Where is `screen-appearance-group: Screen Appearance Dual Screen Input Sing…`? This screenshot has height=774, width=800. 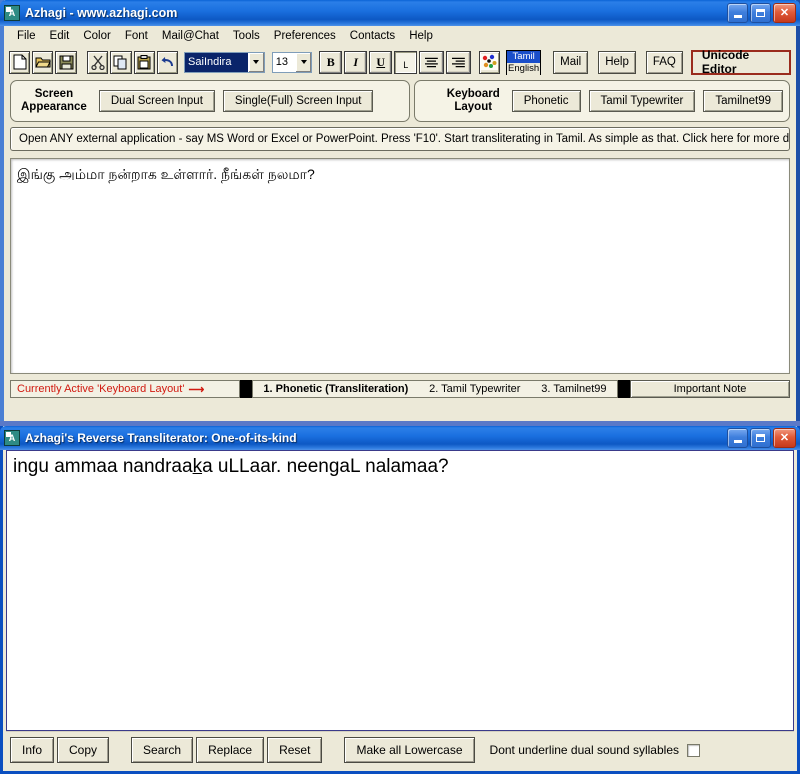
screen-appearance-group: Screen Appearance Dual Screen Input Sing… is located at coordinates (210, 101).